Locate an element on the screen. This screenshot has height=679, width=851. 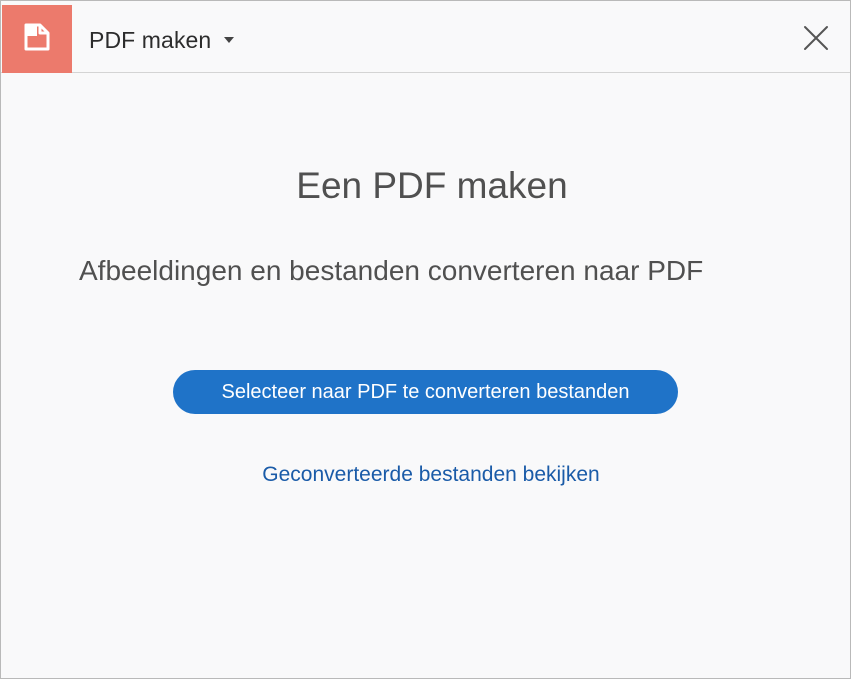
view-converted-files-link: Geconverteerde bestanden bekijken is located at coordinates (426, 475).